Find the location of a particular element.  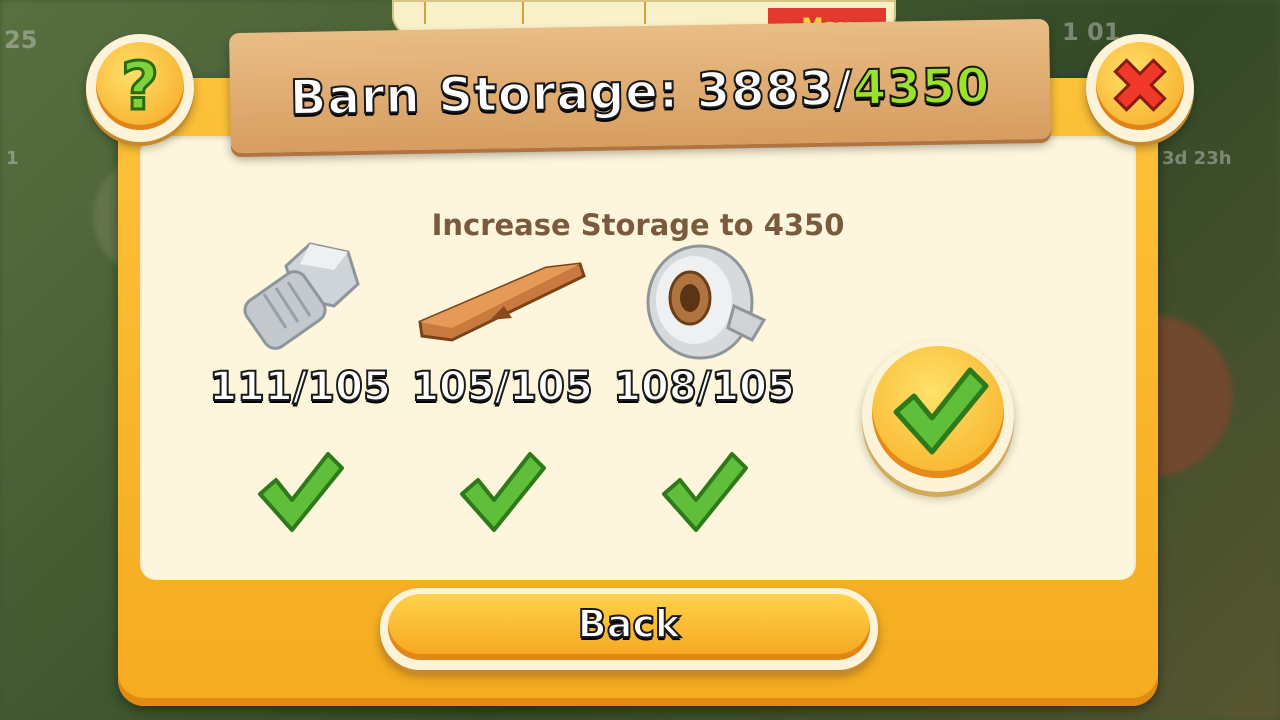

question-mark-icon: ? is located at coordinates (139, 87).